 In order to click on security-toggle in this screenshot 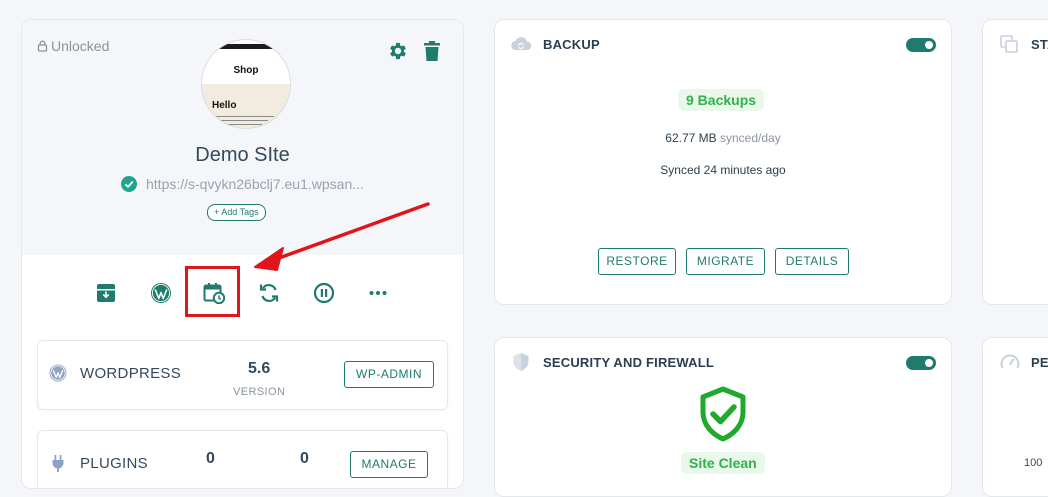, I will do `click(921, 363)`.